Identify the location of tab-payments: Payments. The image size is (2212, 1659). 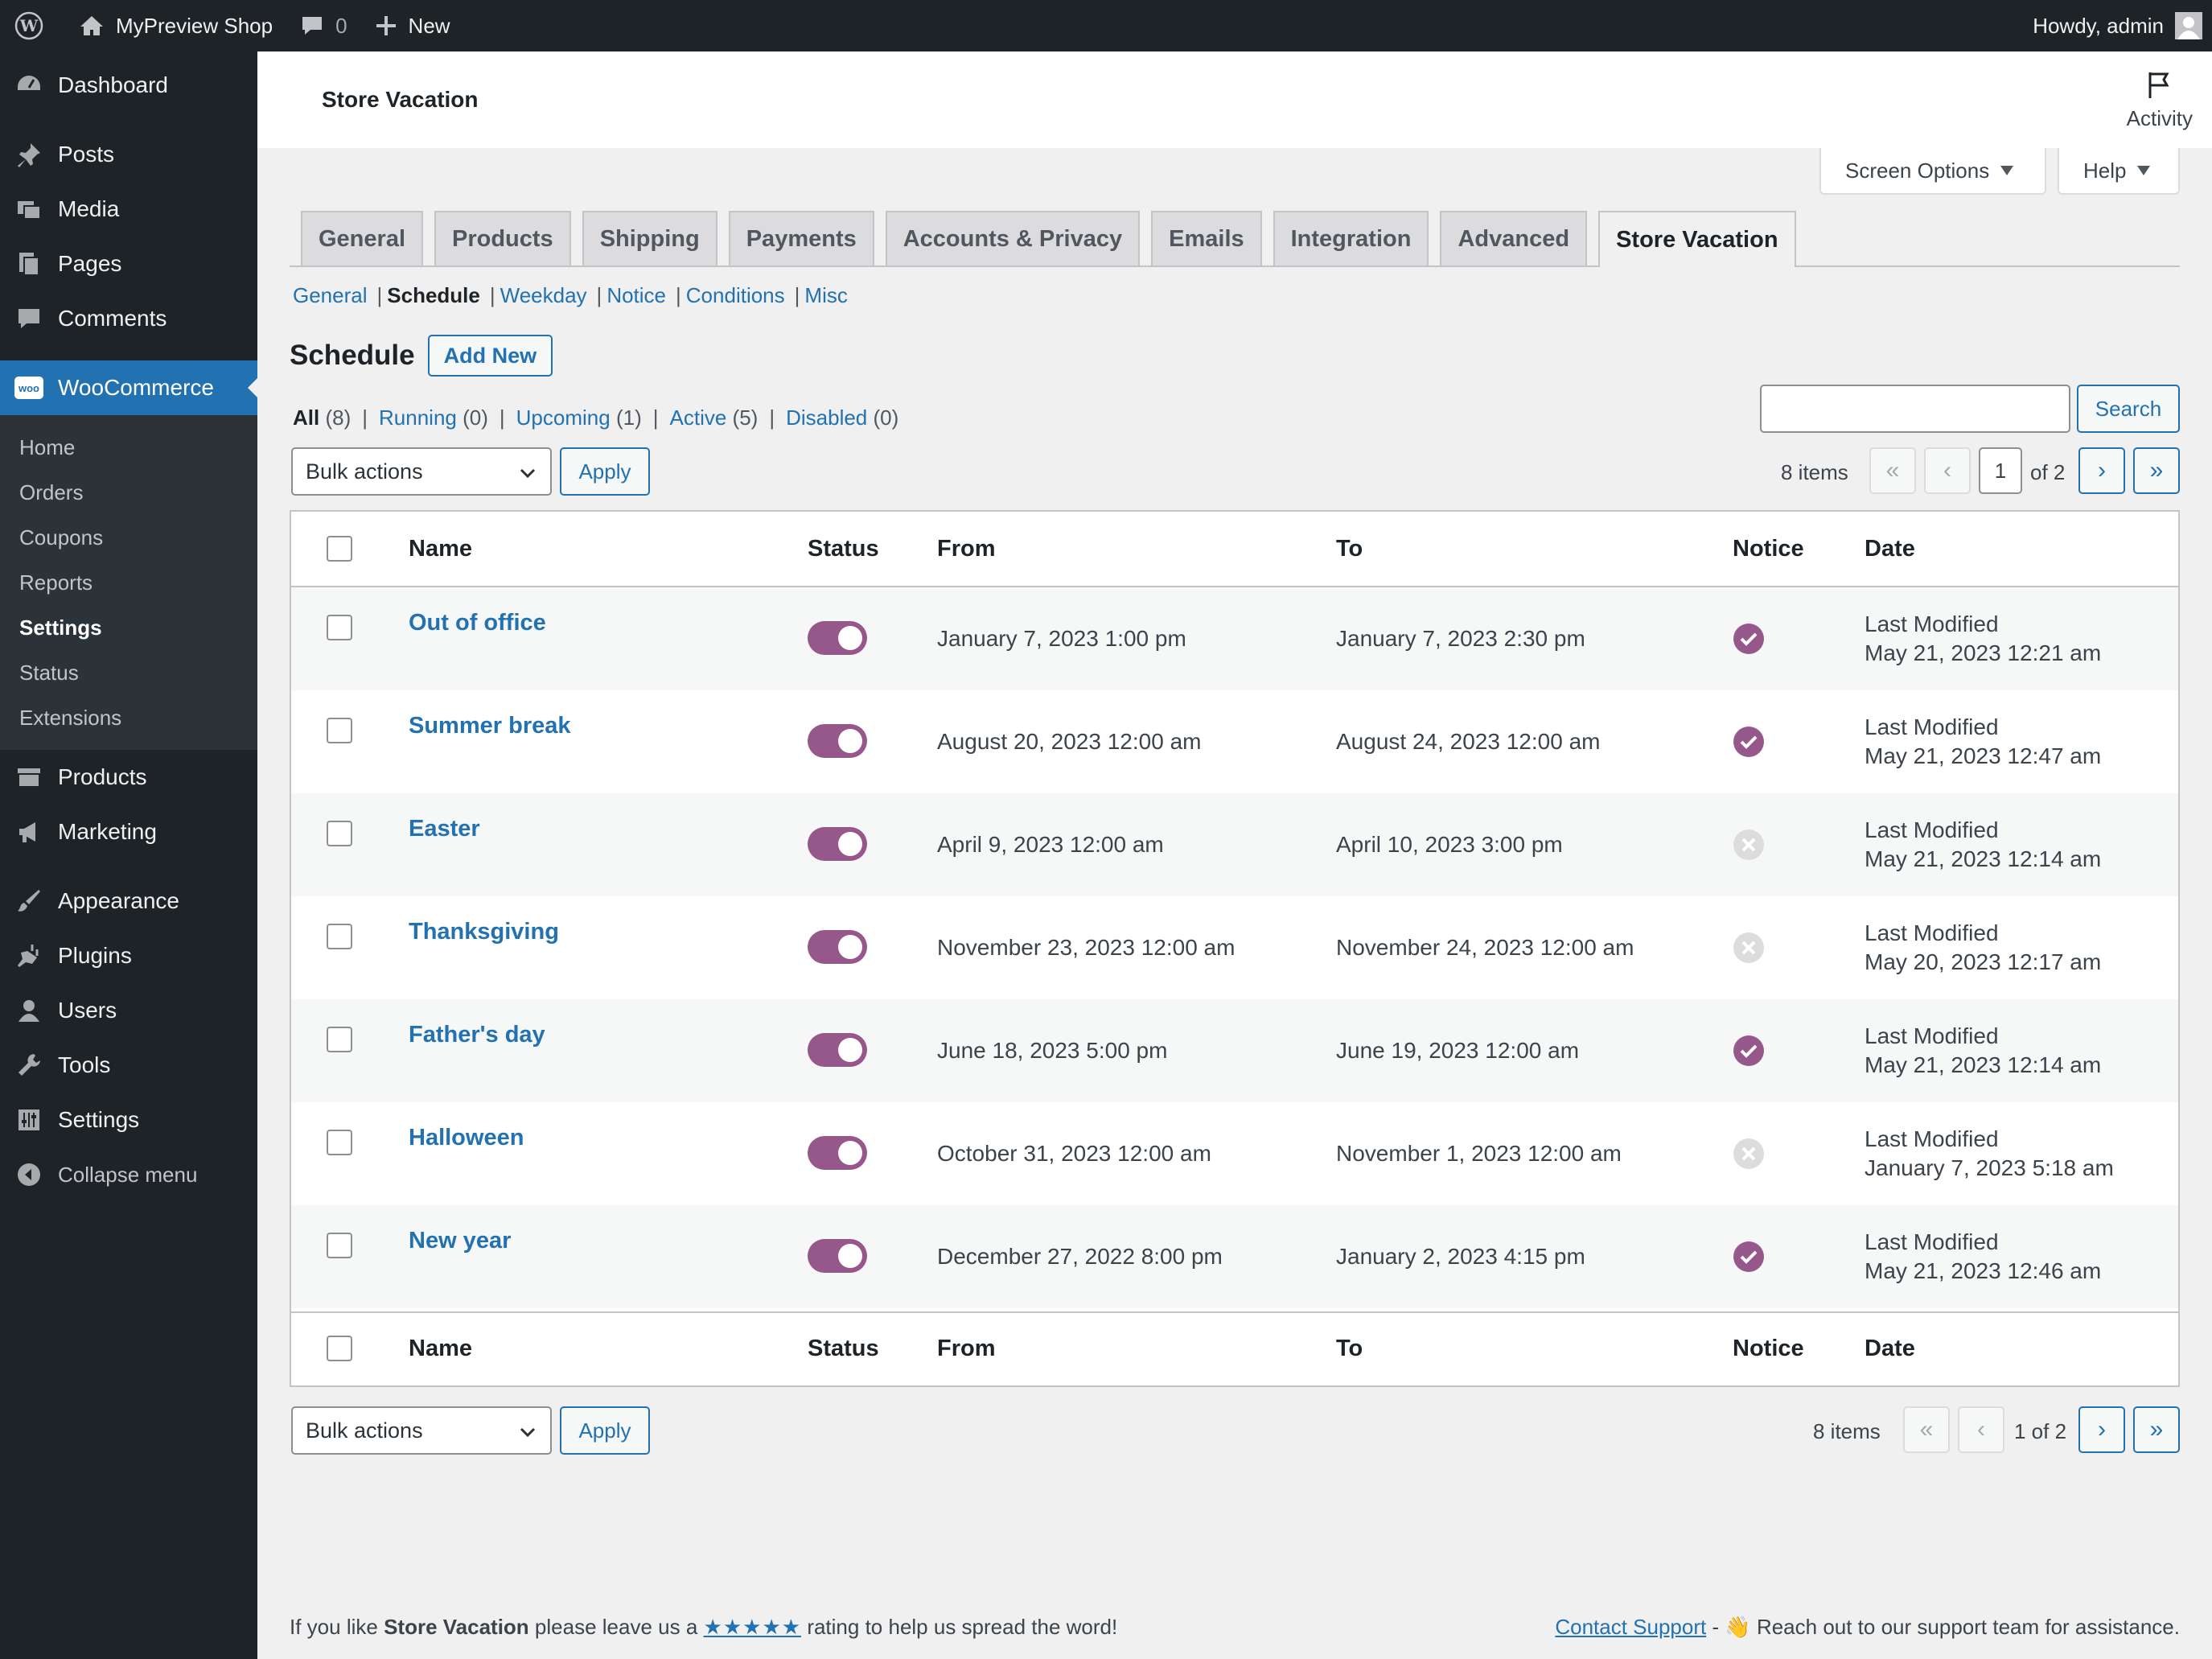
(801, 238).